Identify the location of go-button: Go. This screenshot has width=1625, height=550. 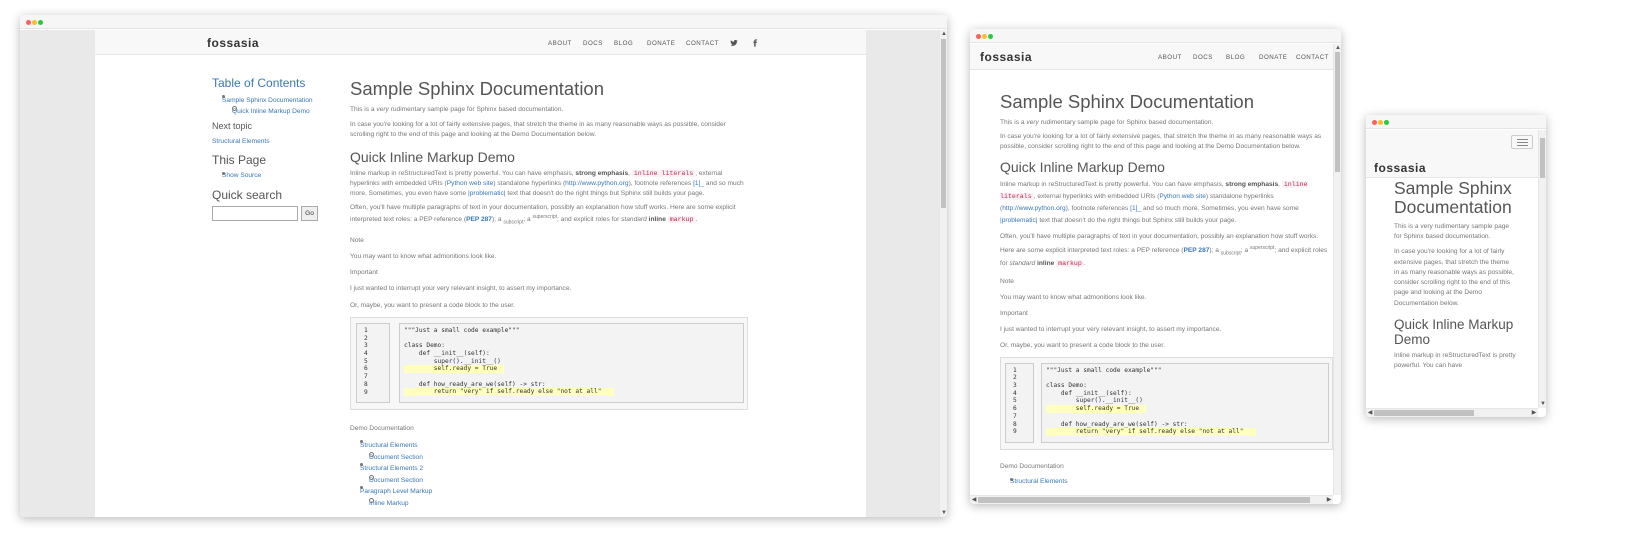
(309, 213).